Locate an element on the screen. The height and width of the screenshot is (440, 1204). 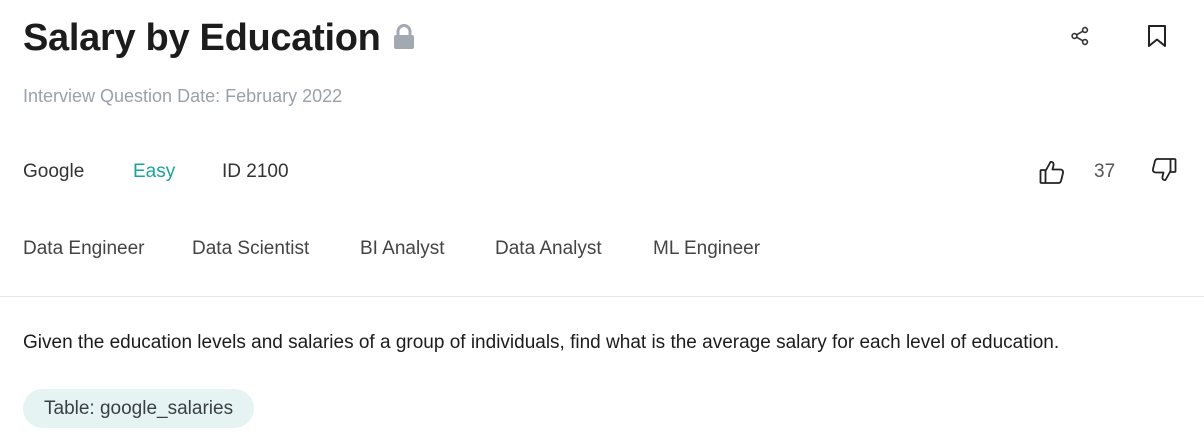
role-tag-data-engineer: Data Engineer is located at coordinates (83, 249).